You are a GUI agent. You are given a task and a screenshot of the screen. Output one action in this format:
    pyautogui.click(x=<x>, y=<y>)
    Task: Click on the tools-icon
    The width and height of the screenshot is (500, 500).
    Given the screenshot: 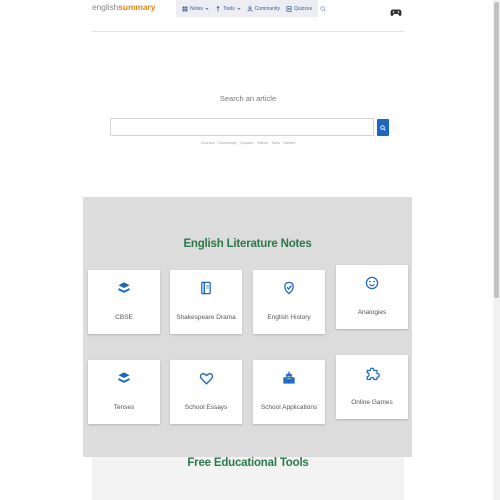 What is the action you would take?
    pyautogui.click(x=218, y=8)
    